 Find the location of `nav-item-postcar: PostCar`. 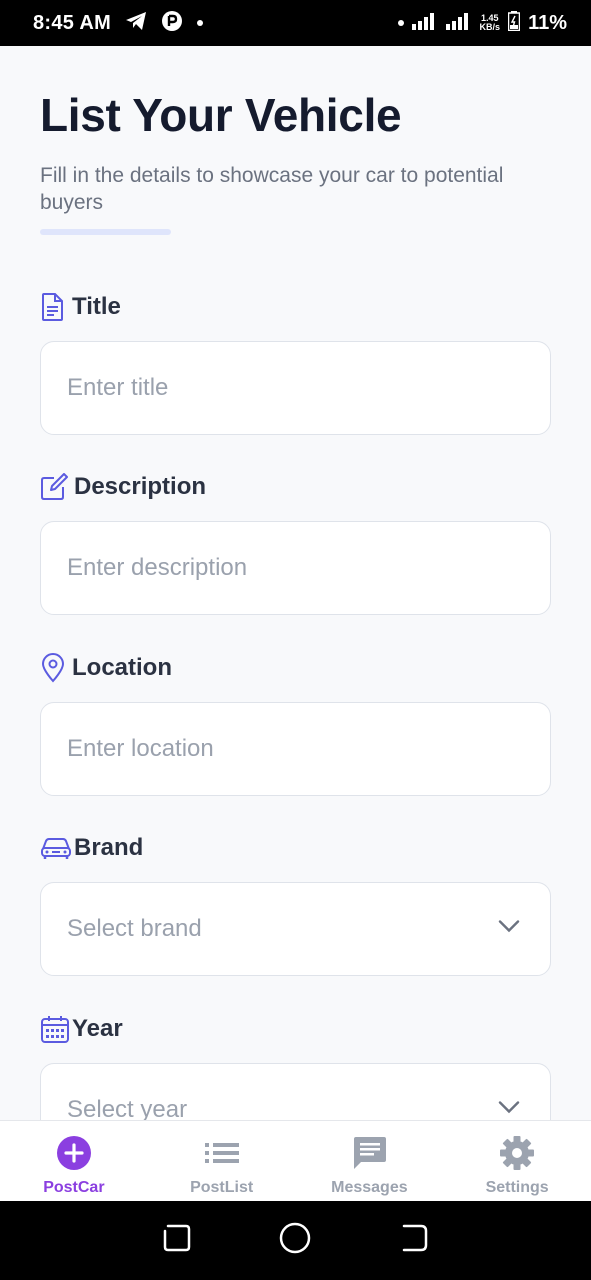

nav-item-postcar: PostCar is located at coordinates (74, 1161).